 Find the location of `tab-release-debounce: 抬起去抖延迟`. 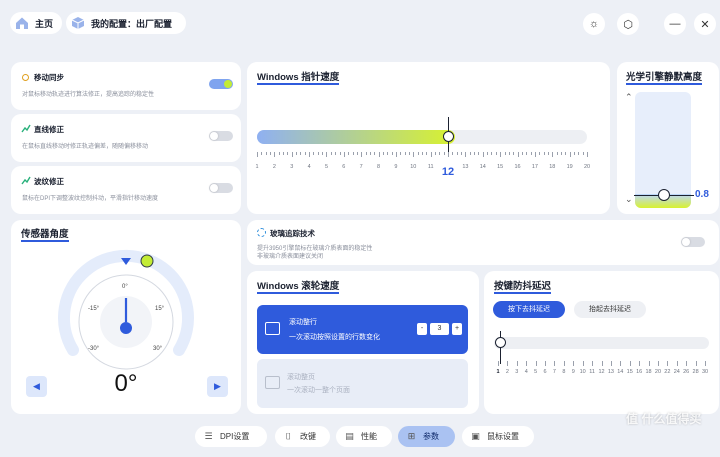

tab-release-debounce: 抬起去抖延迟 is located at coordinates (610, 309).